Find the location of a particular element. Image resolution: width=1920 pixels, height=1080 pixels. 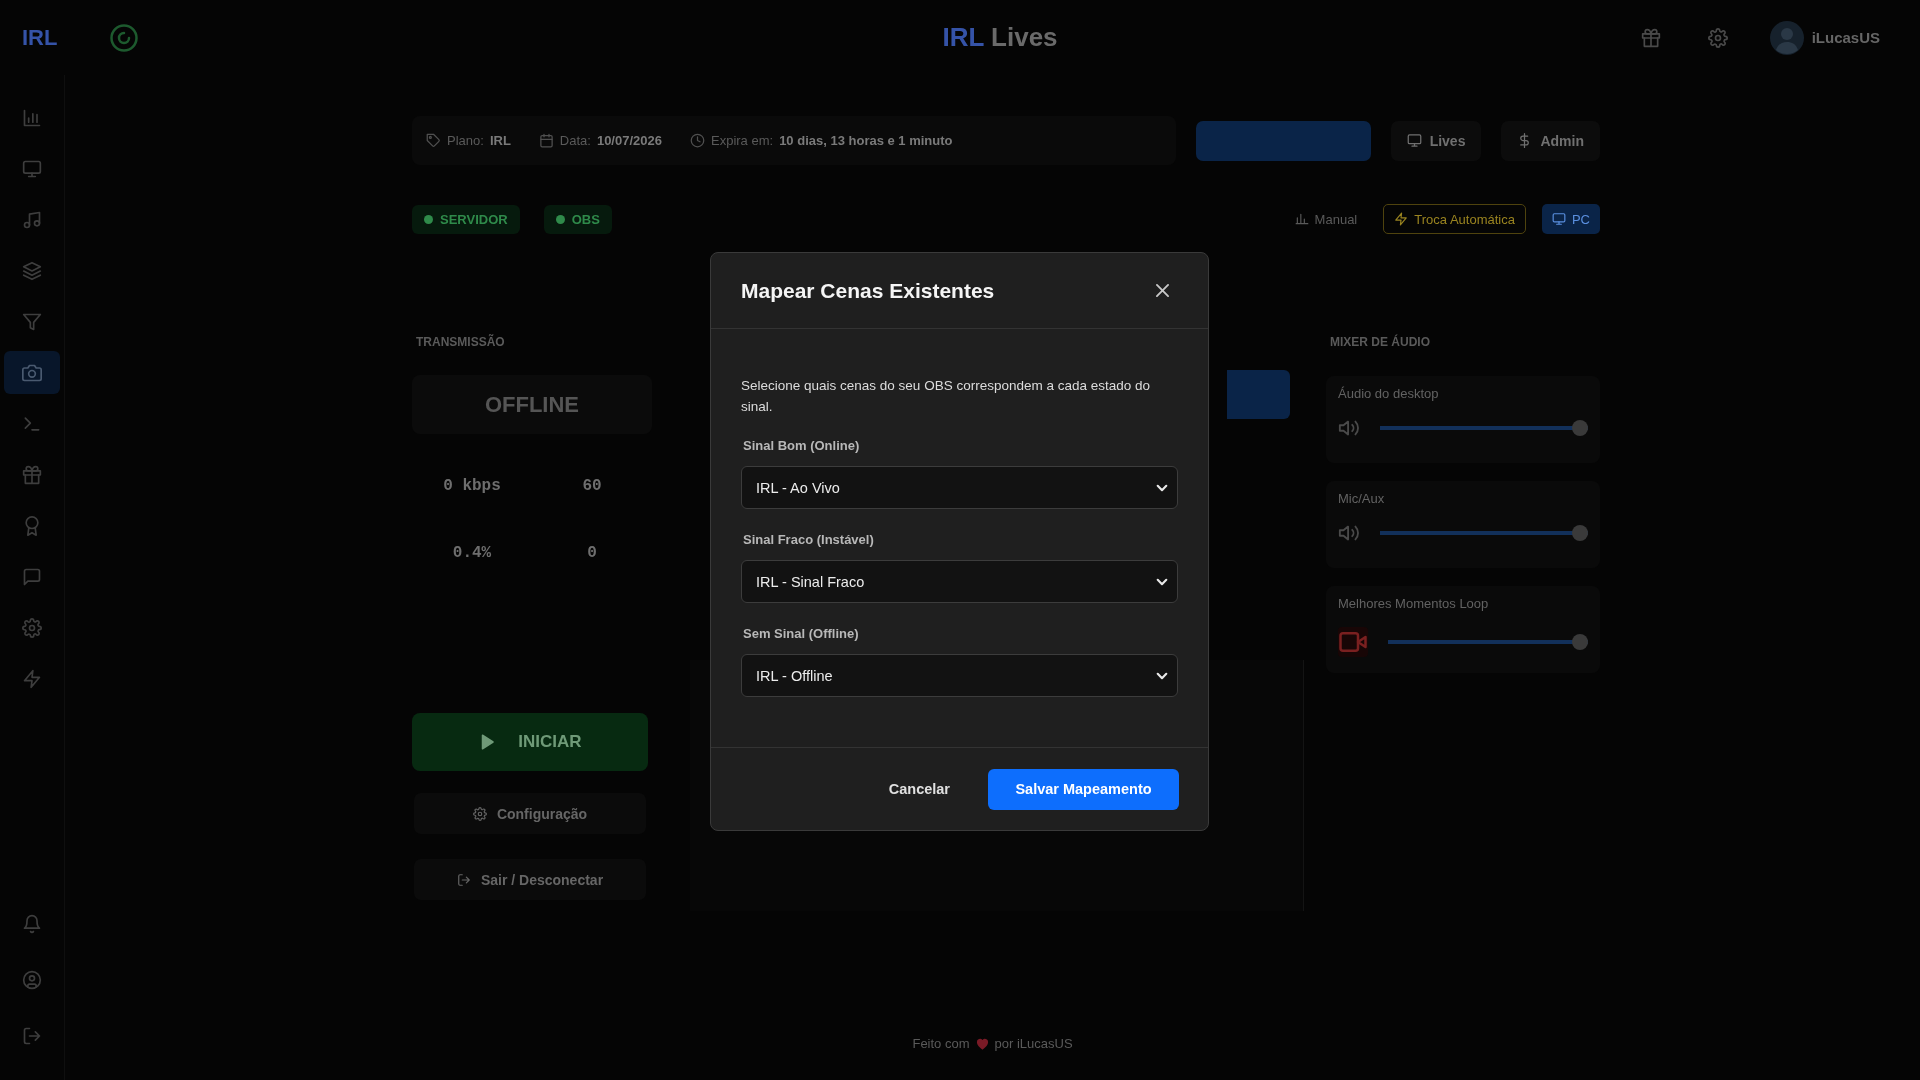

info-value: IRL is located at coordinates (500, 140).